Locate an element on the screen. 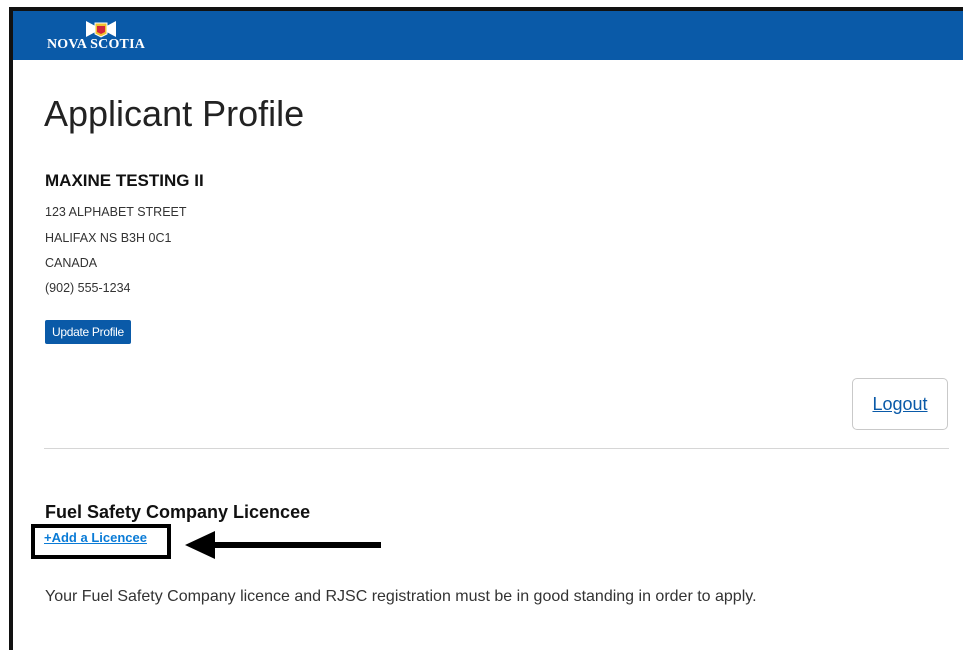 The height and width of the screenshot is (650, 963). address-street: 123 ALPHABET STREET is located at coordinates (116, 212).